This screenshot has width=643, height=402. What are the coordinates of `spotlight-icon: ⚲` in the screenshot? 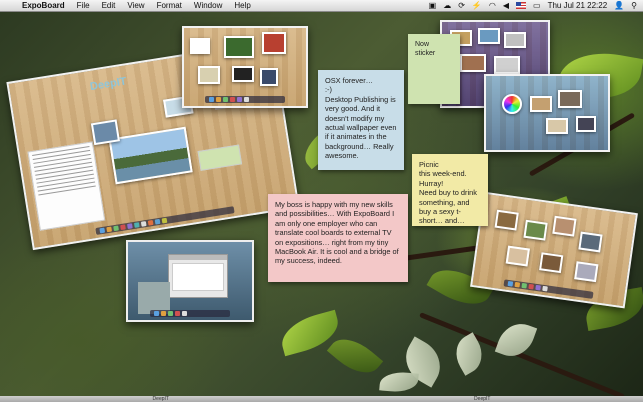 It's located at (634, 6).